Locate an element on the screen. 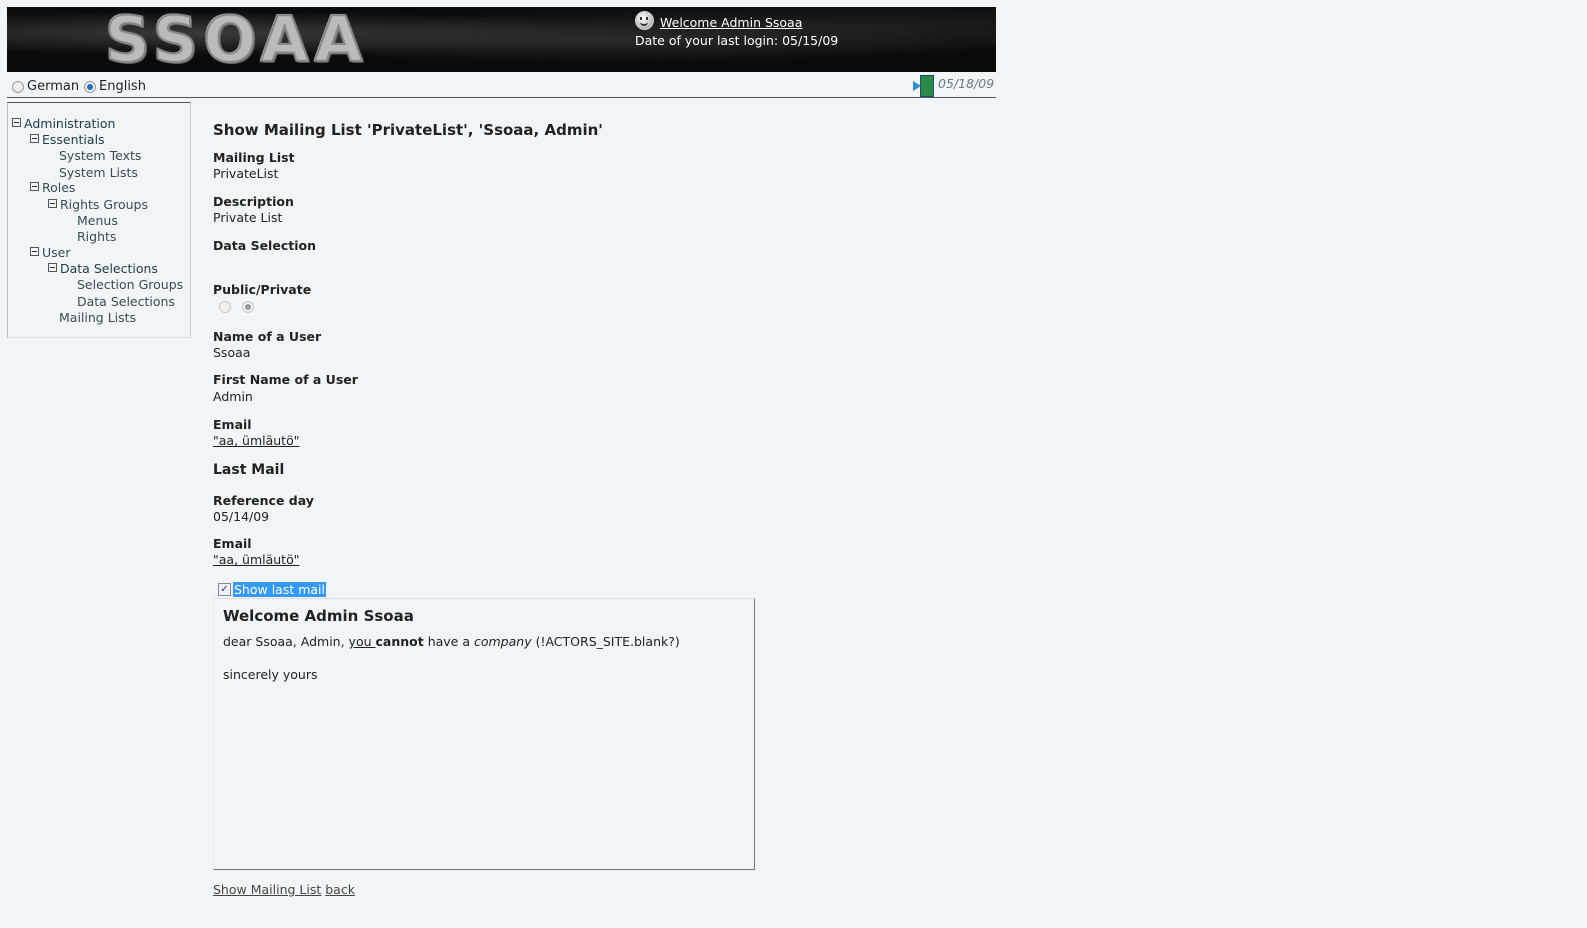 The image size is (1587, 928). last-login-text: Date of your last login: 05/15/09 is located at coordinates (737, 40).